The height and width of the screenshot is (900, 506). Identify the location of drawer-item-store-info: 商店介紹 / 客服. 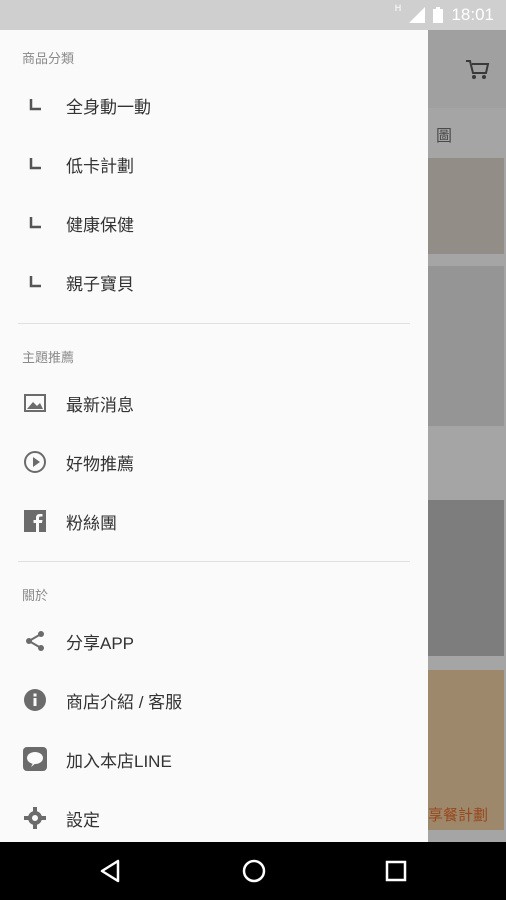
(214, 700).